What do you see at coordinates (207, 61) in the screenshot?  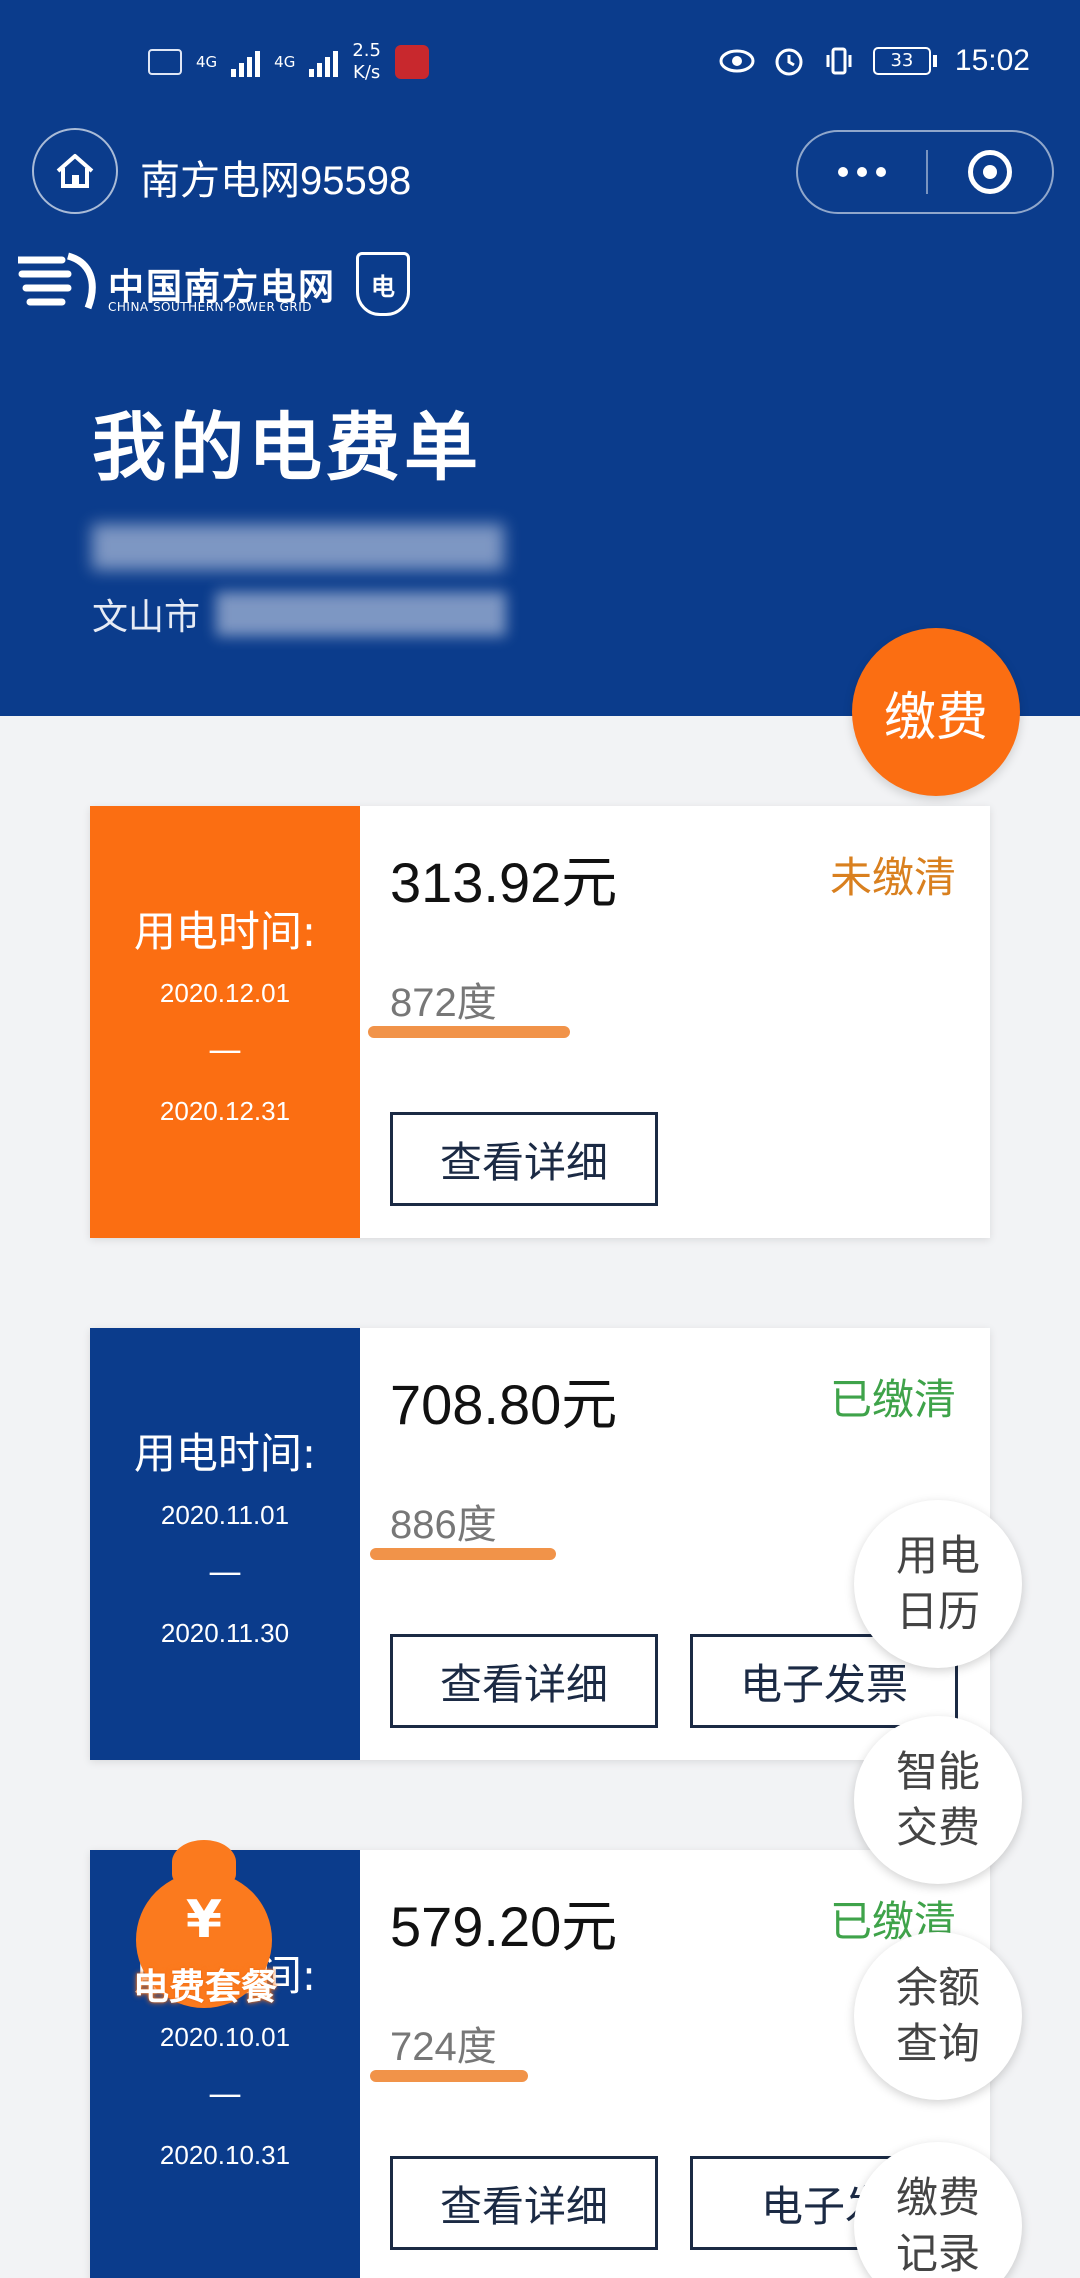 I see `network-type-1: 4G` at bounding box center [207, 61].